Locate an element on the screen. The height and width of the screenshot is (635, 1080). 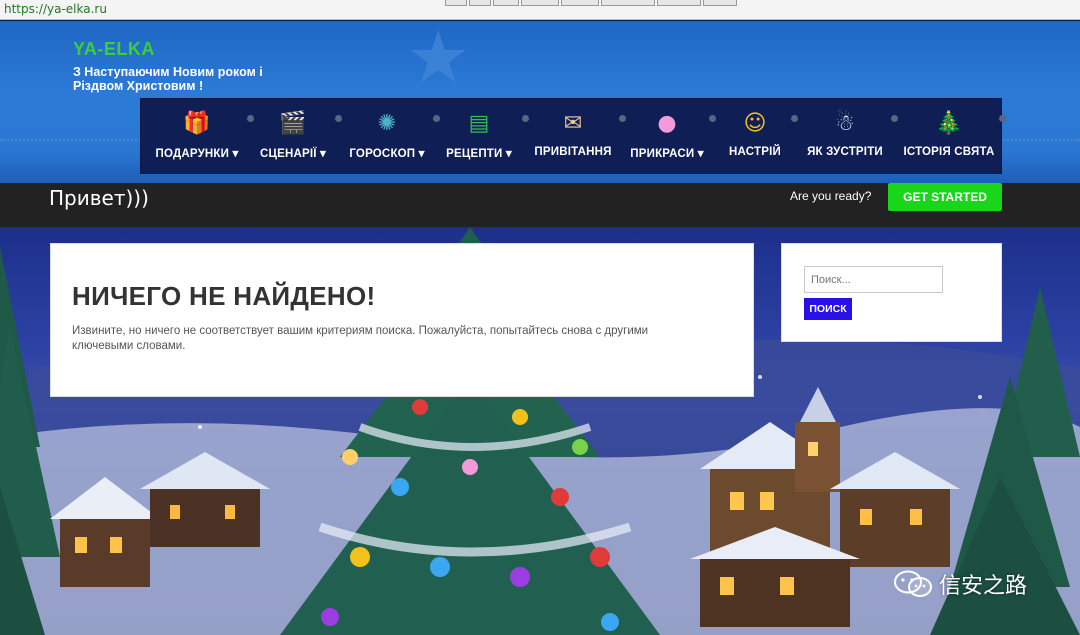
url-text: https://ya-elka.ru is located at coordinates (55, 9).